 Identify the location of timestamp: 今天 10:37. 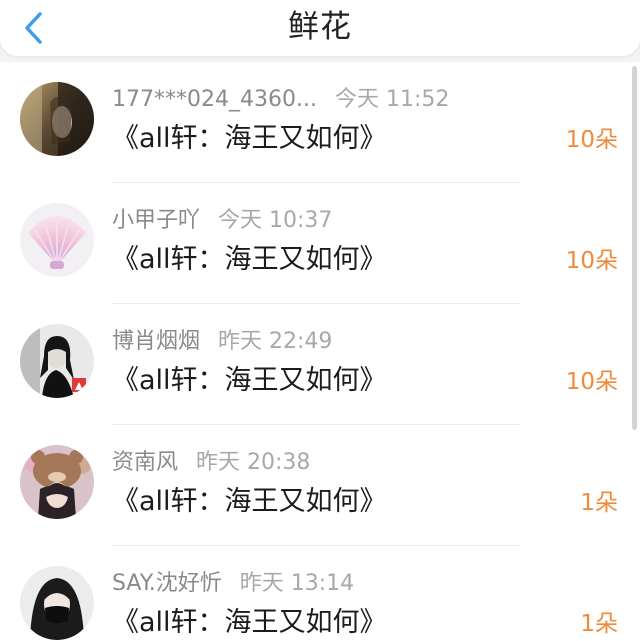
(275, 220).